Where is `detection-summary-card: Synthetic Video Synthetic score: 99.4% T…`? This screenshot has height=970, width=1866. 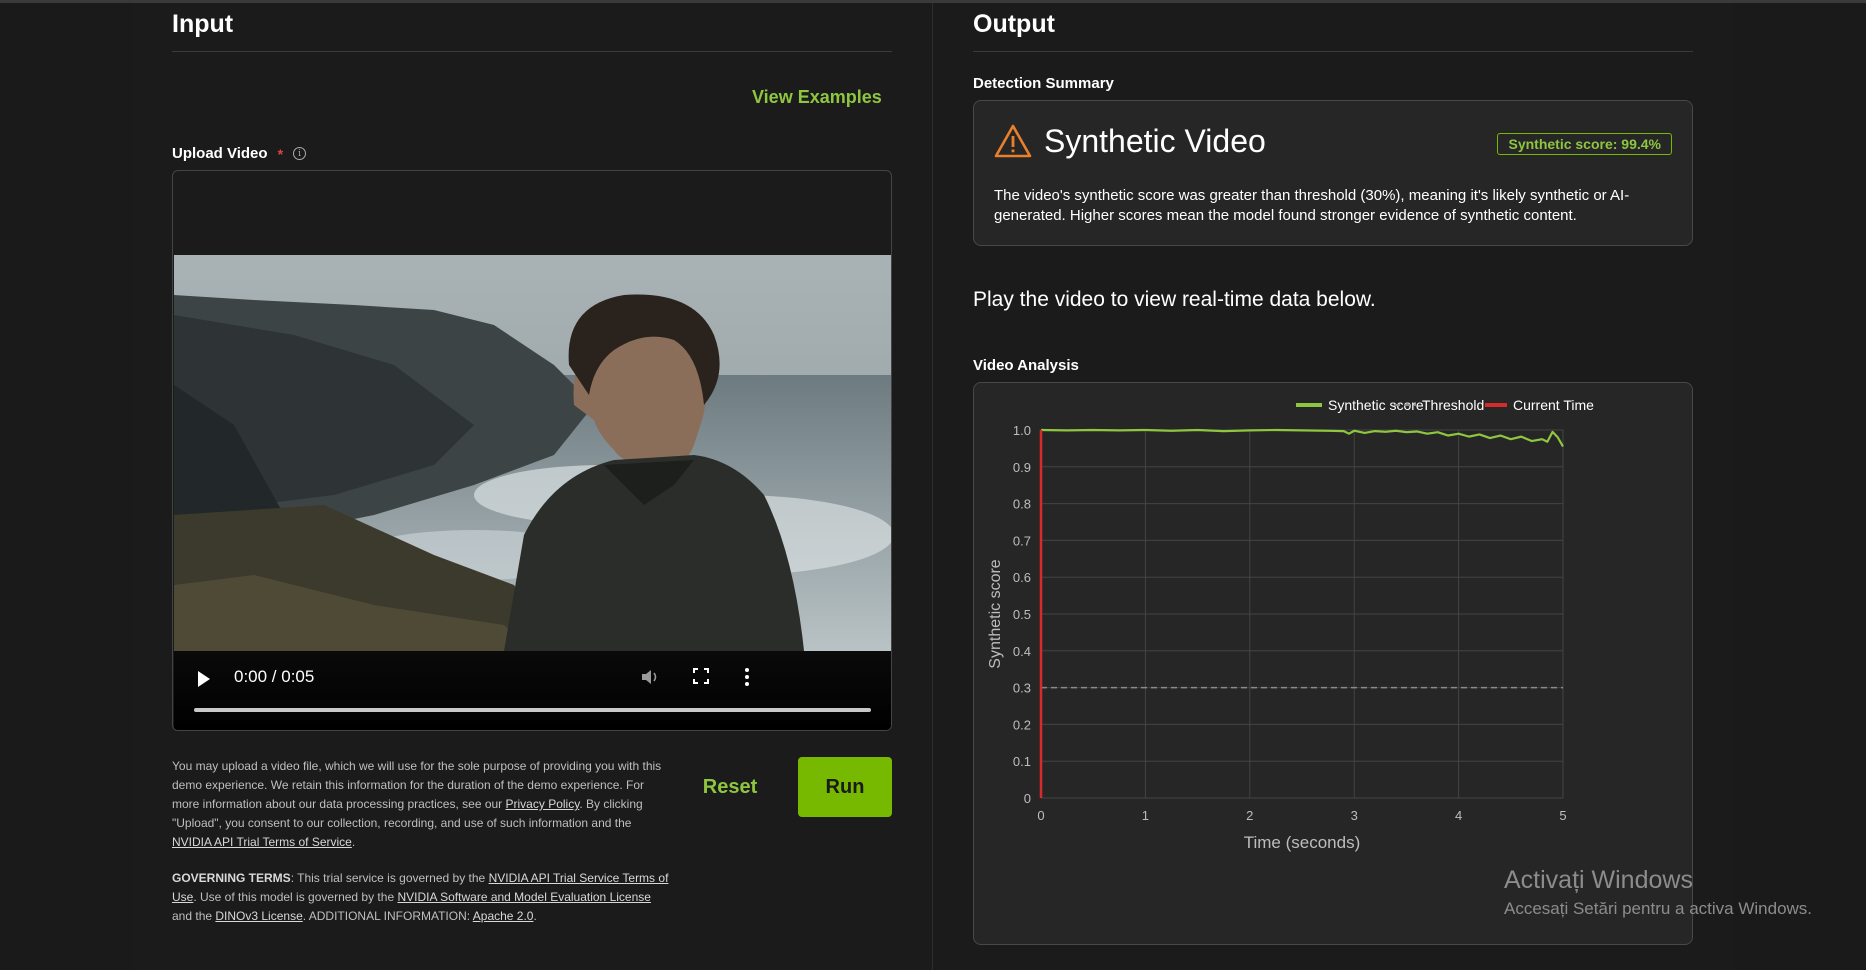 detection-summary-card: Synthetic Video Synthetic score: 99.4% T… is located at coordinates (1333, 173).